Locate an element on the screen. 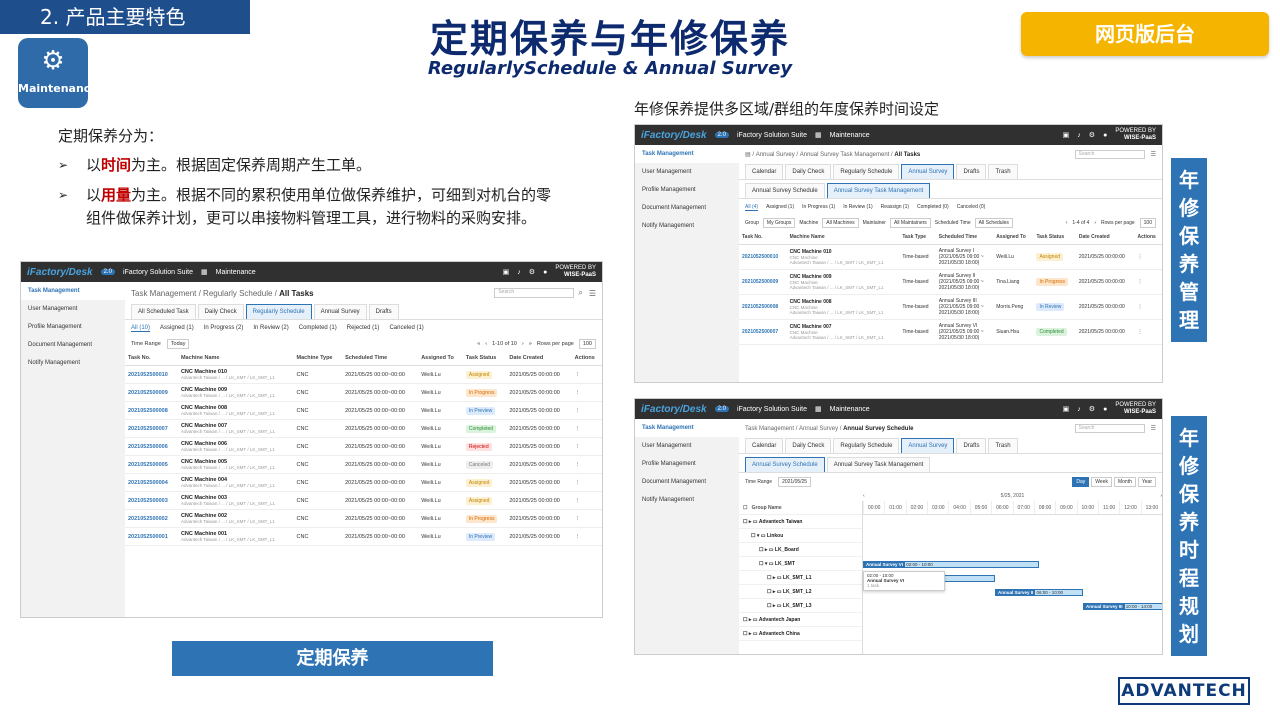 The image size is (1280, 720). machine-select: All Machines is located at coordinates (840, 223).